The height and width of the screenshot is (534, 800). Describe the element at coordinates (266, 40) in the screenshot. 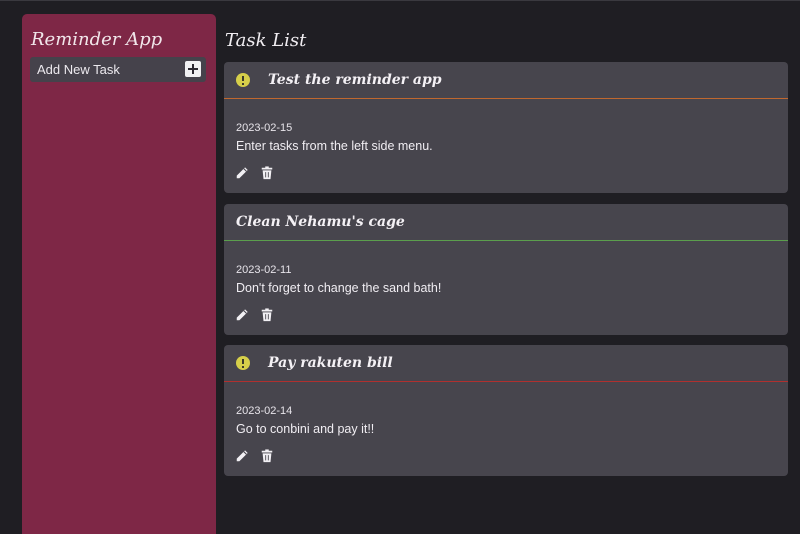

I see `page-title: Task List` at that location.